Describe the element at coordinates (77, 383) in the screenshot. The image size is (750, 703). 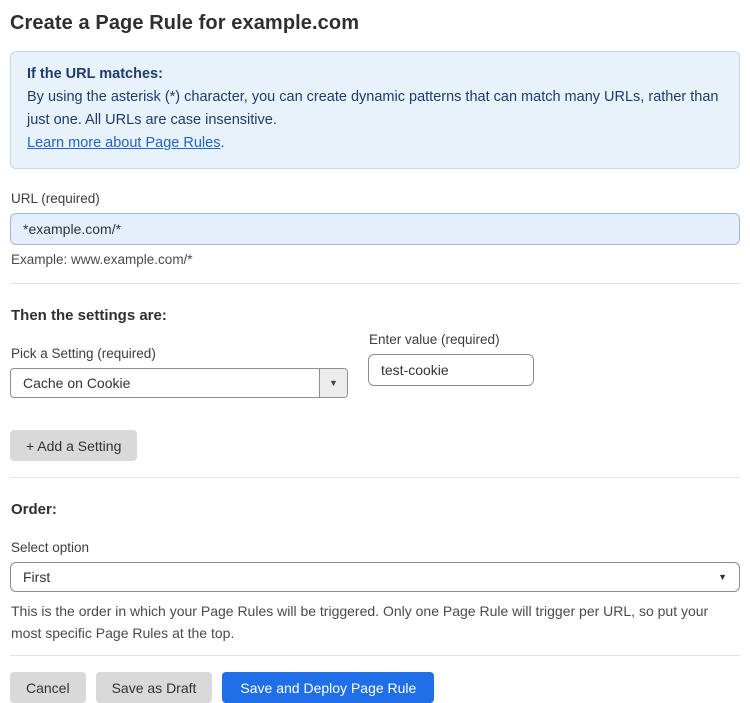
I see `setting-select-value: Cache on Cookie` at that location.